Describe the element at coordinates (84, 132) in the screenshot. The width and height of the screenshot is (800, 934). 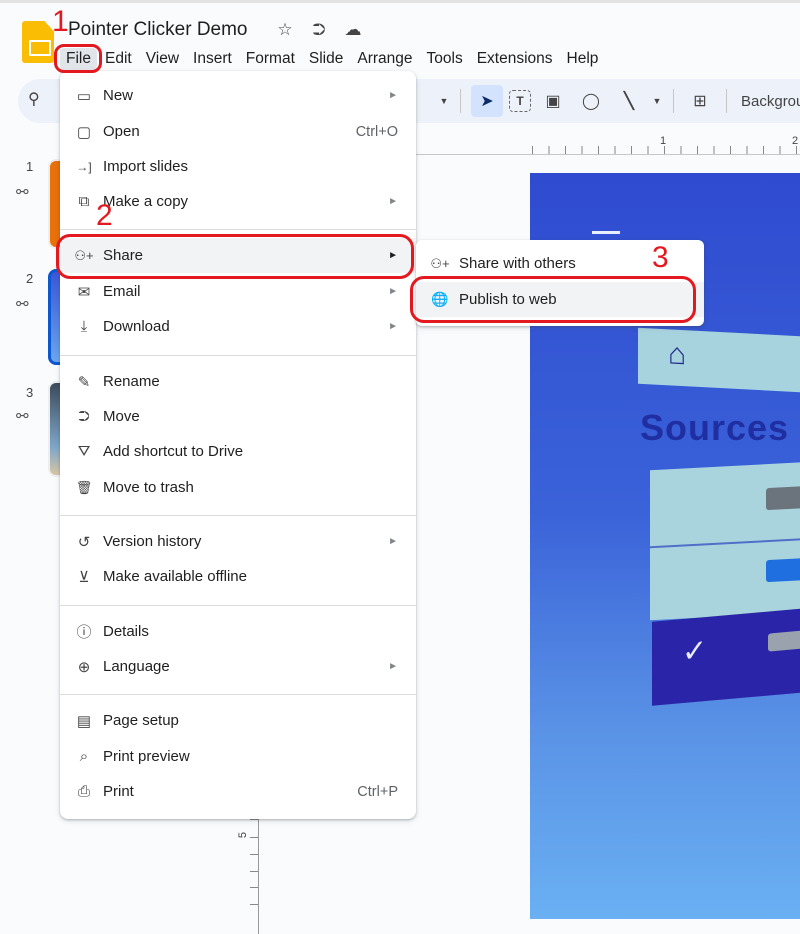
I see `folder-icon: ▢` at that location.